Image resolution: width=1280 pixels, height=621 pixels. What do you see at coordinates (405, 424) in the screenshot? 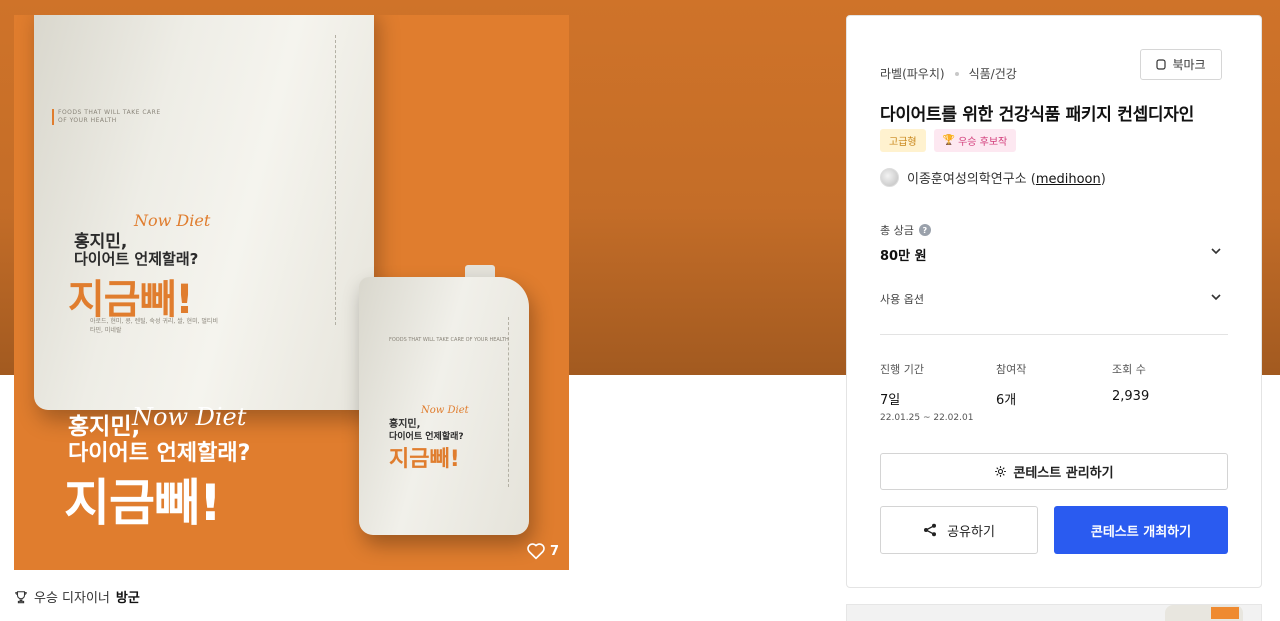
I see `small-pouch-copy-line1: 홍지민,` at bounding box center [405, 424].